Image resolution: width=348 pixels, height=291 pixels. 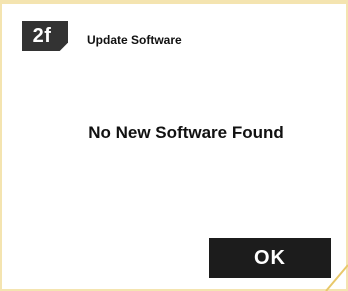 What do you see at coordinates (134, 40) in the screenshot?
I see `screen-title: Update Software` at bounding box center [134, 40].